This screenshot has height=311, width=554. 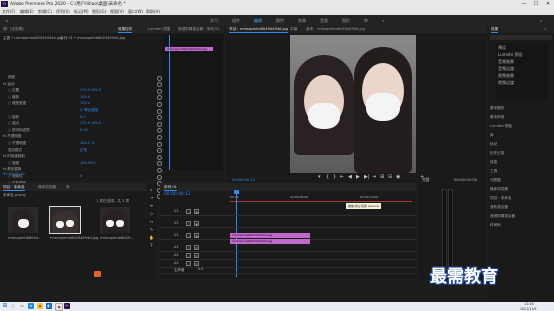 What do you see at coordinates (367, 177) in the screenshot?
I see `step-forward-icon: ▶|` at bounding box center [367, 177].